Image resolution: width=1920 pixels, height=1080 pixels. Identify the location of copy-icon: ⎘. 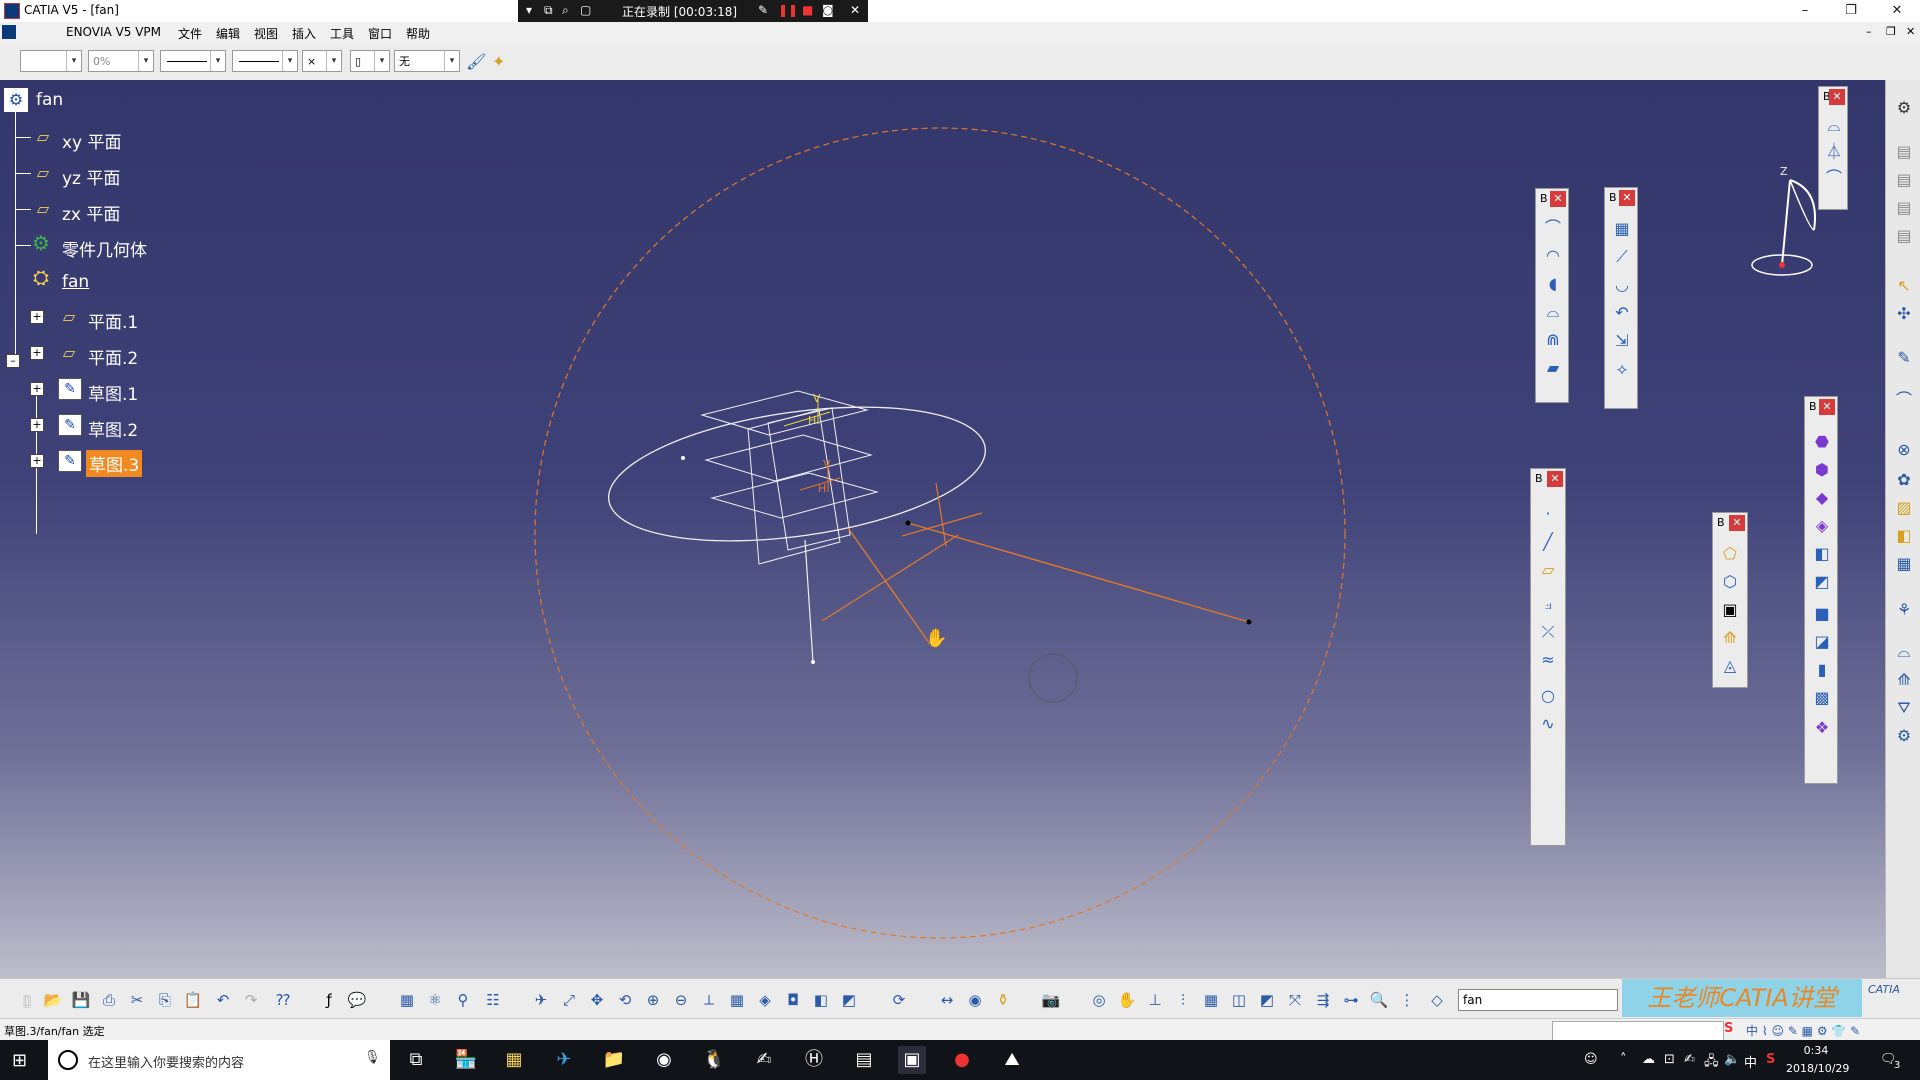
(165, 1000).